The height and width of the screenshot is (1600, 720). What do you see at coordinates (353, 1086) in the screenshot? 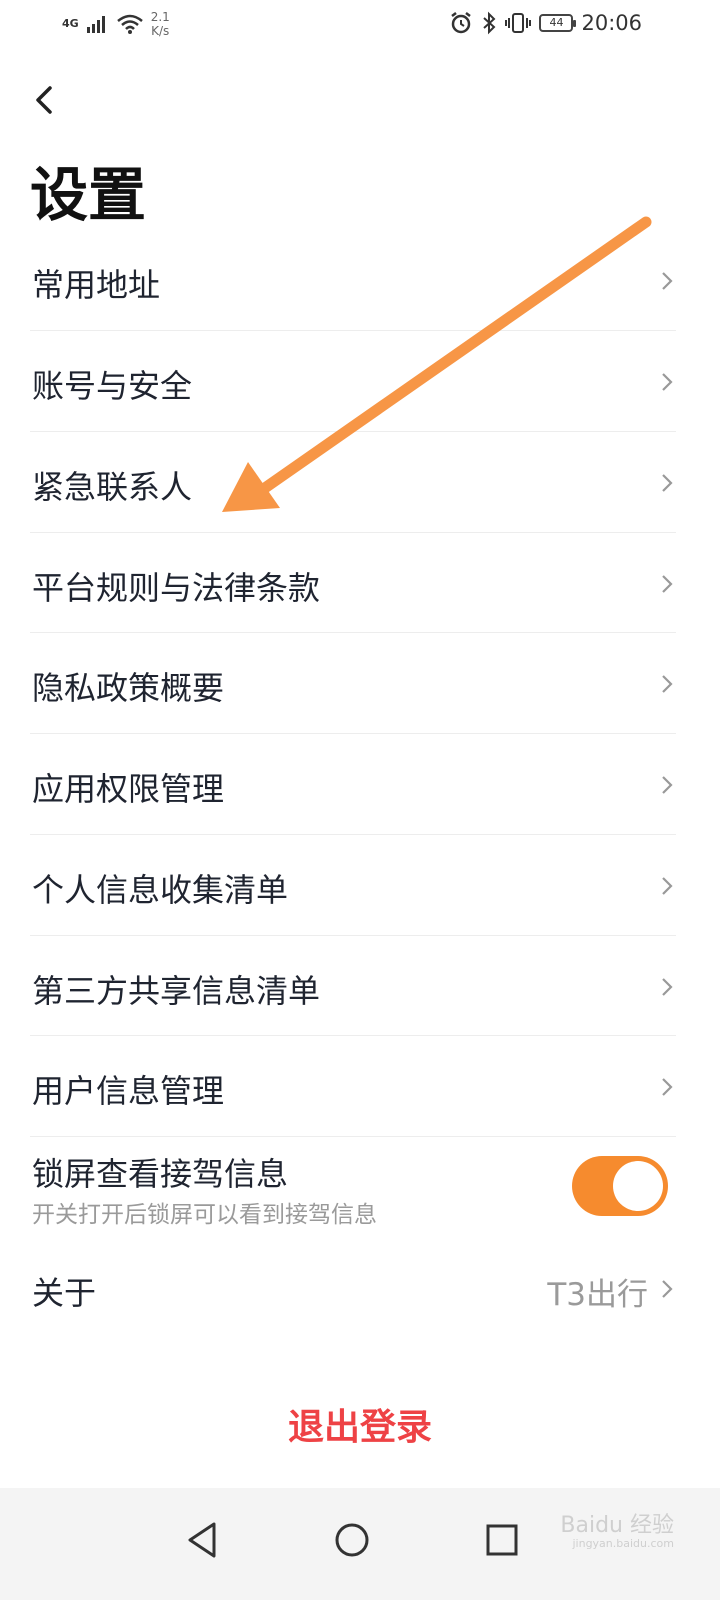
I see `menu-item-user-info-management: 用户信息管理` at bounding box center [353, 1086].